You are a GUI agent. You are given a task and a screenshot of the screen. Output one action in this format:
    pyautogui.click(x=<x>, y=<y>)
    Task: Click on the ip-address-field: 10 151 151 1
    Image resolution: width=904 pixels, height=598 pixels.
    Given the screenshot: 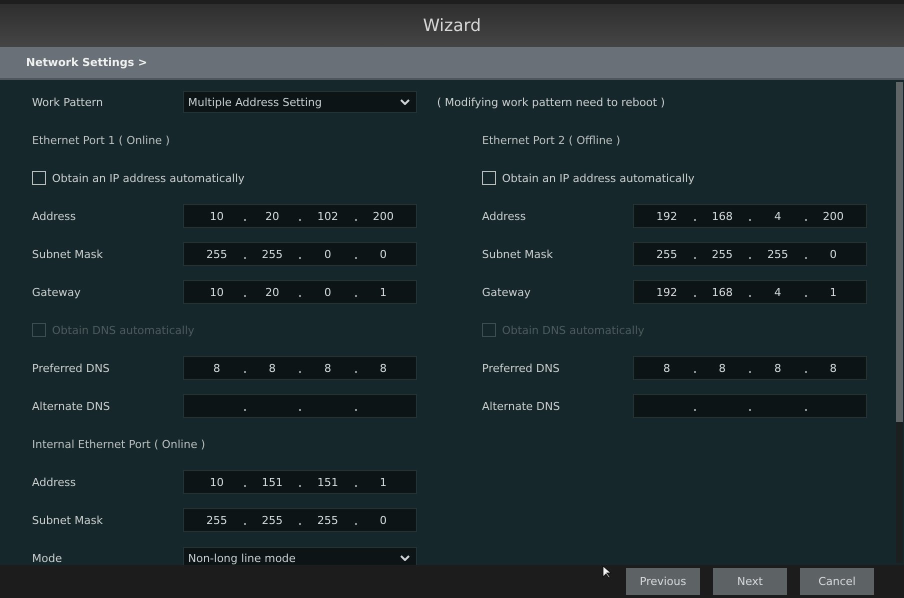 What is the action you would take?
    pyautogui.click(x=300, y=482)
    